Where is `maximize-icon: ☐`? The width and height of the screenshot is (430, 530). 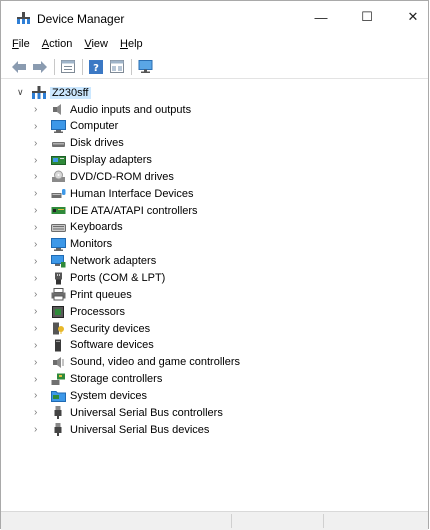 maximize-icon: ☐ is located at coordinates (367, 16).